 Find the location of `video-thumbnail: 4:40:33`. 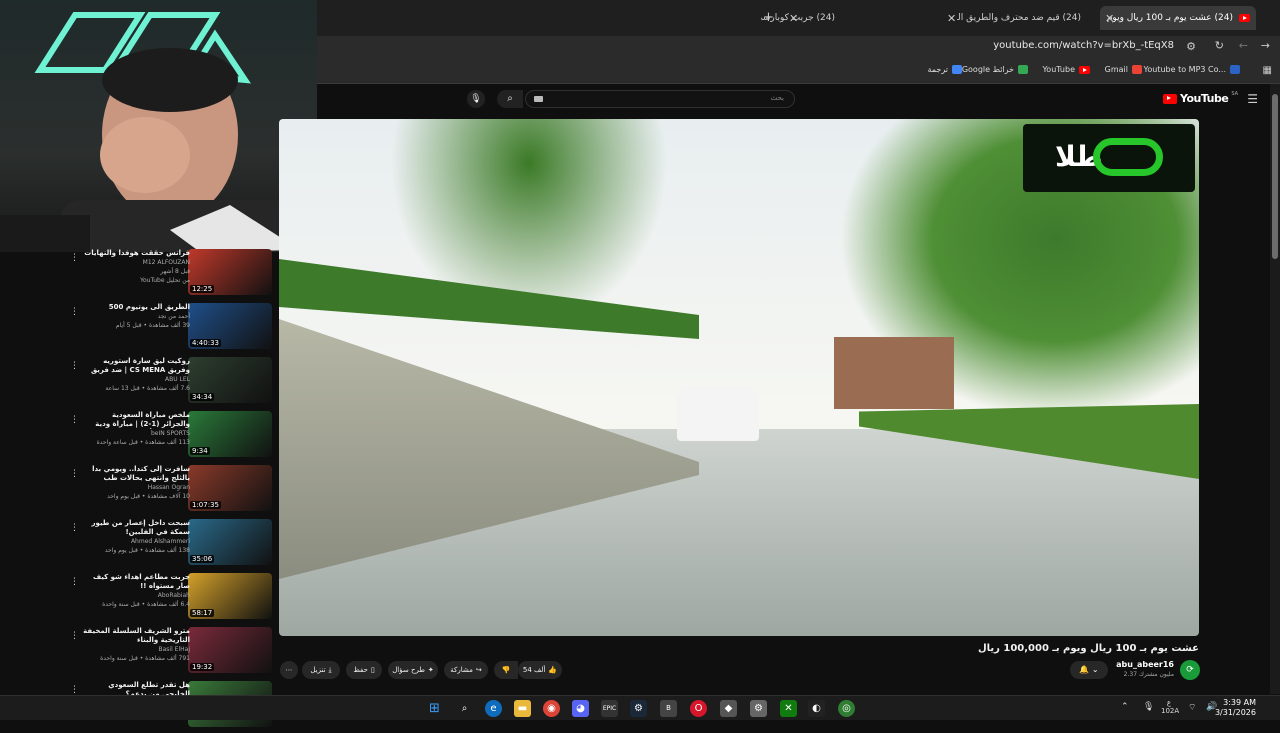

video-thumbnail: 4:40:33 is located at coordinates (230, 326).